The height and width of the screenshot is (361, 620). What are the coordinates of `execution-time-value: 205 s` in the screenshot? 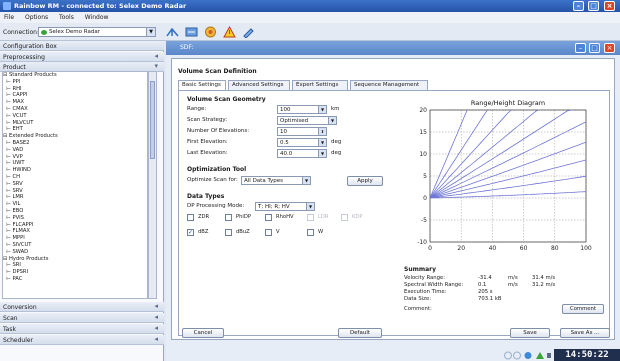 It's located at (485, 292).